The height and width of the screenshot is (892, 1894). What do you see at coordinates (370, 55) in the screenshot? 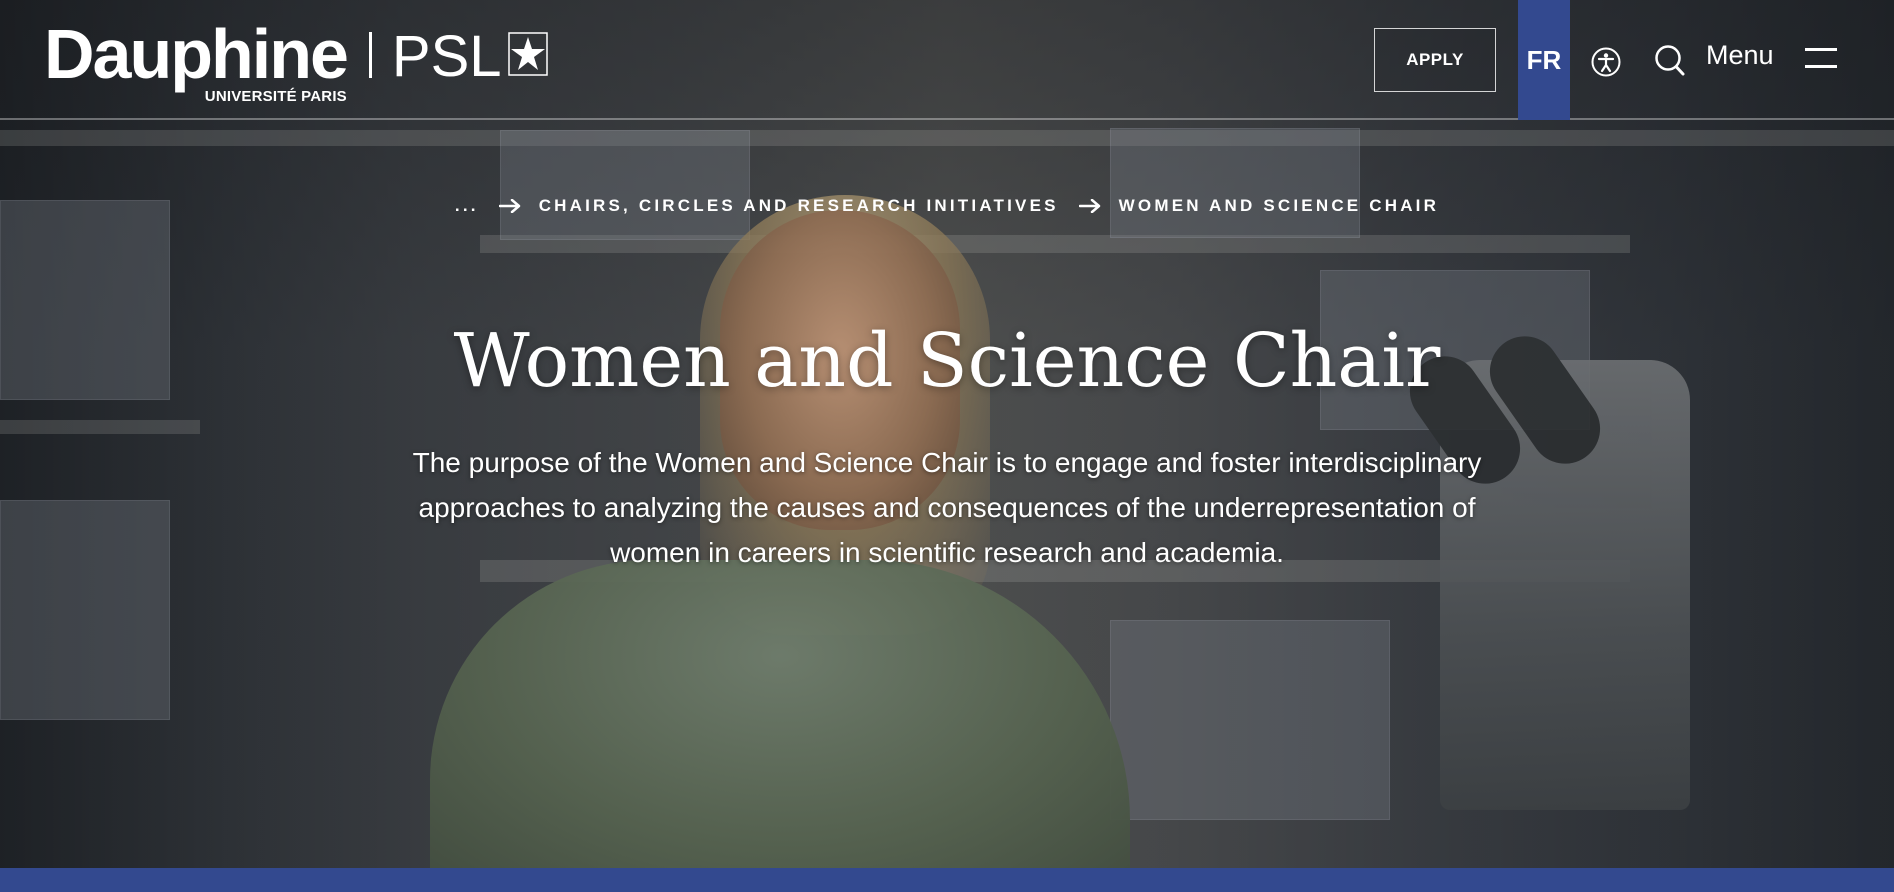
I see `logo-divider` at bounding box center [370, 55].